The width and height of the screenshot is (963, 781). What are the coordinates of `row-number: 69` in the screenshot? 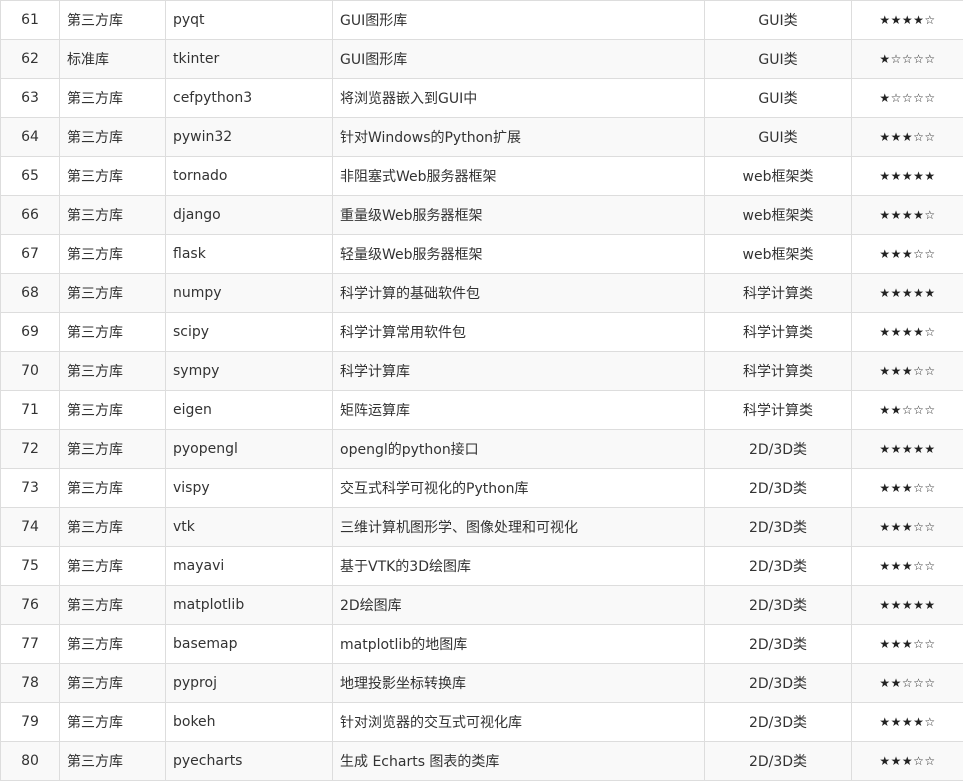 It's located at (30, 332).